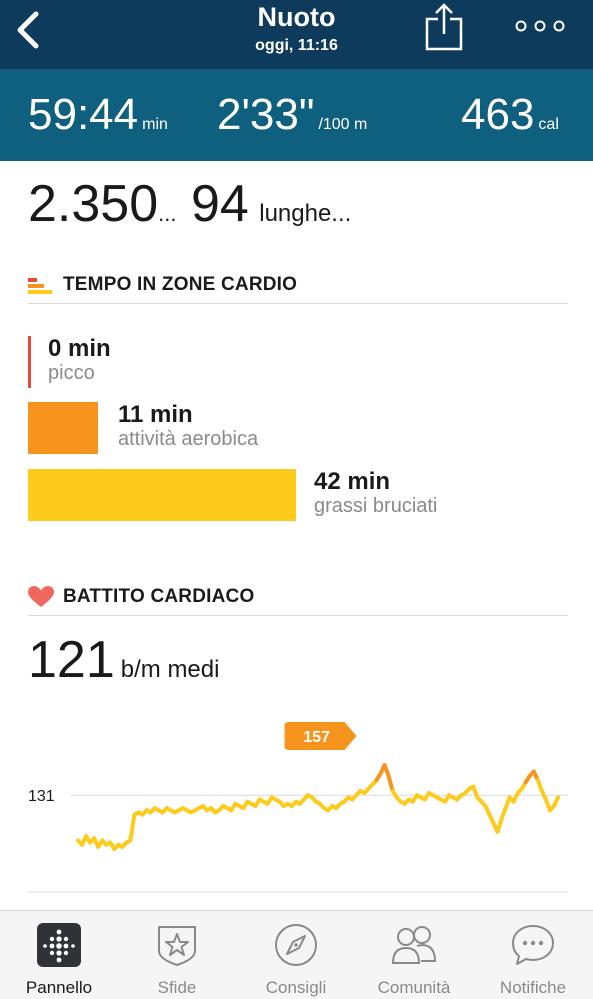 This screenshot has height=999, width=593. Describe the element at coordinates (59, 987) in the screenshot. I see `nav-tab-dashboard-label: Pannello` at that location.